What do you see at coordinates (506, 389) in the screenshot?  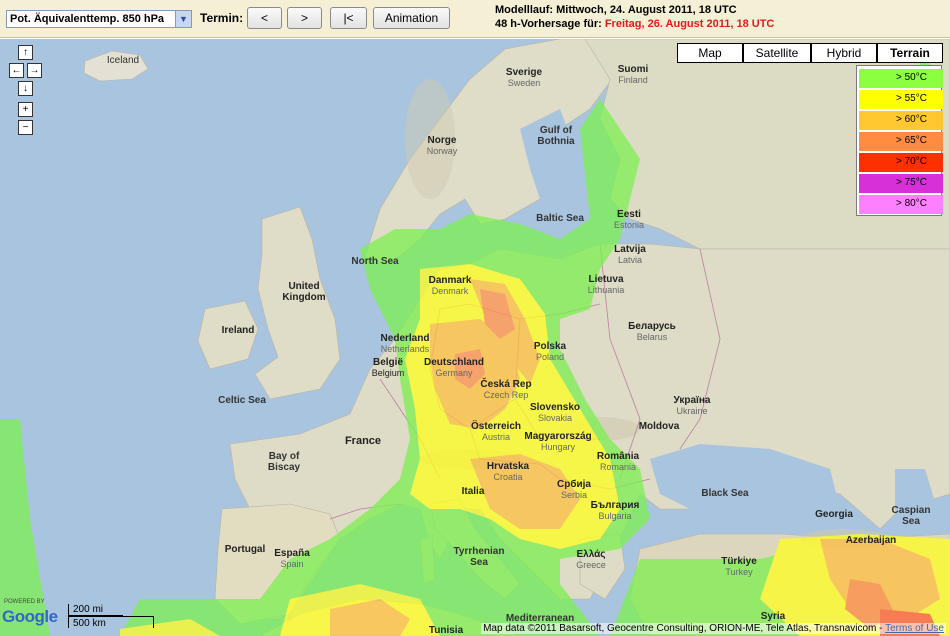 I see `label-czech-republic: Česká Rep Czech Rep` at bounding box center [506, 389].